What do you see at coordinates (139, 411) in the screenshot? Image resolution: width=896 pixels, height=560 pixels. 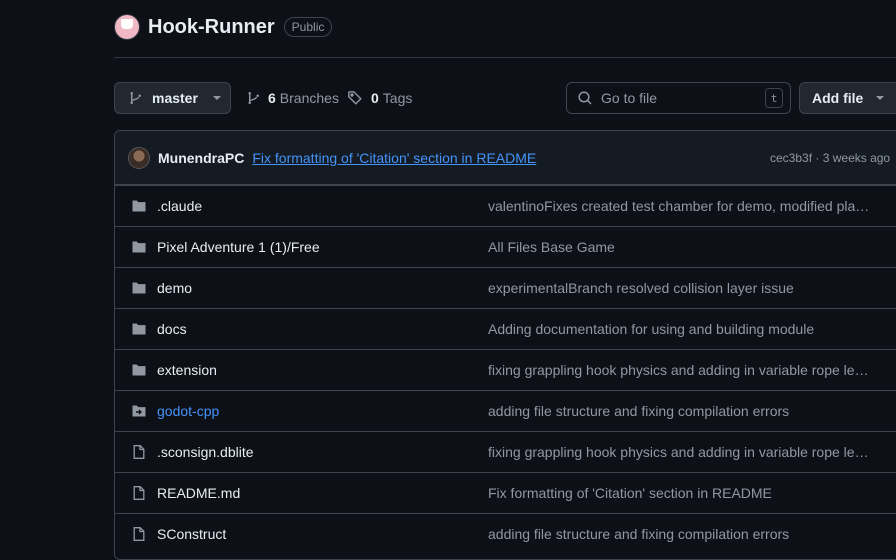 I see `submodule-folder-icon` at bounding box center [139, 411].